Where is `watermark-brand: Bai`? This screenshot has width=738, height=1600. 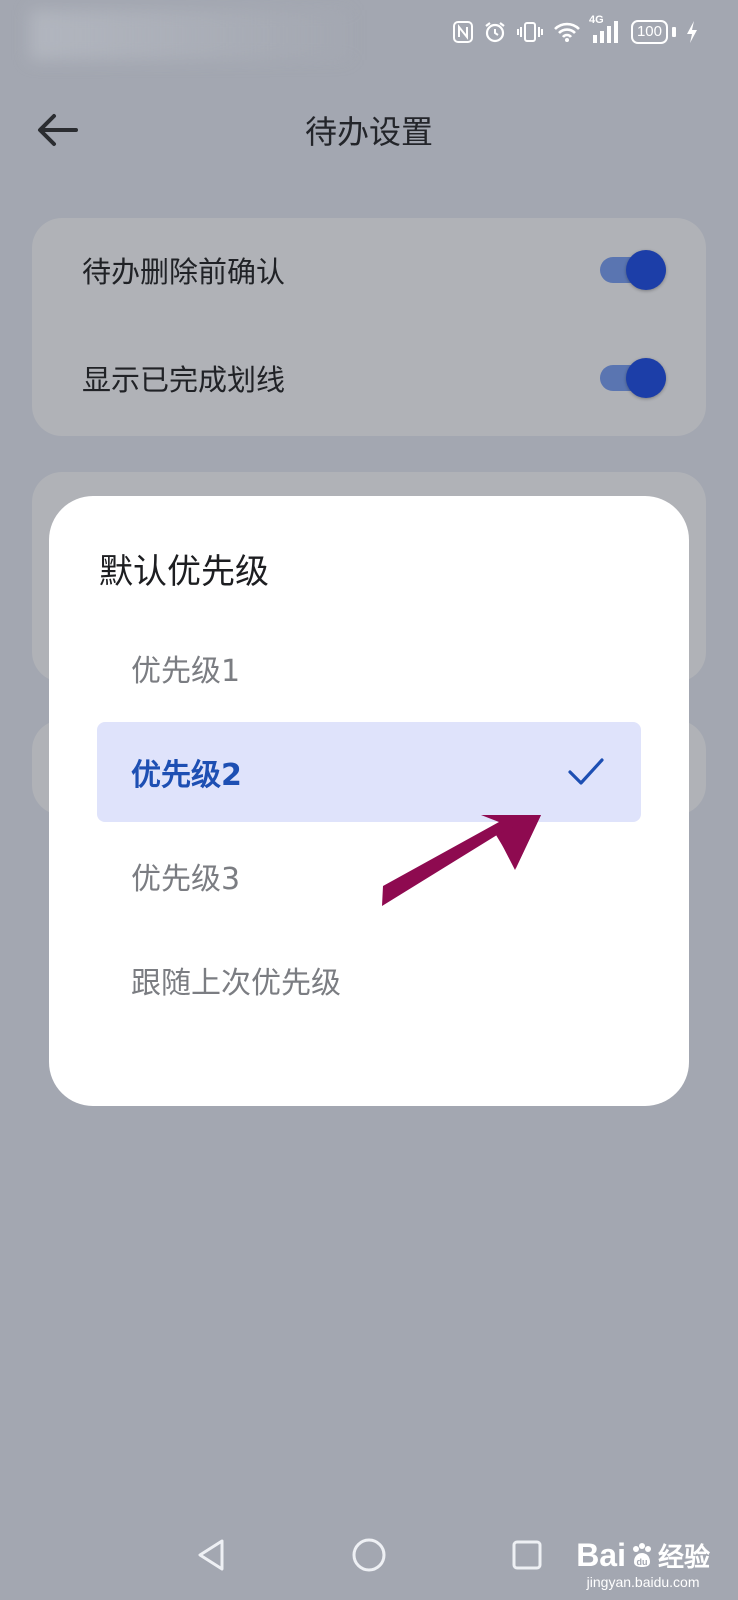
watermark-brand: Bai is located at coordinates (601, 1555).